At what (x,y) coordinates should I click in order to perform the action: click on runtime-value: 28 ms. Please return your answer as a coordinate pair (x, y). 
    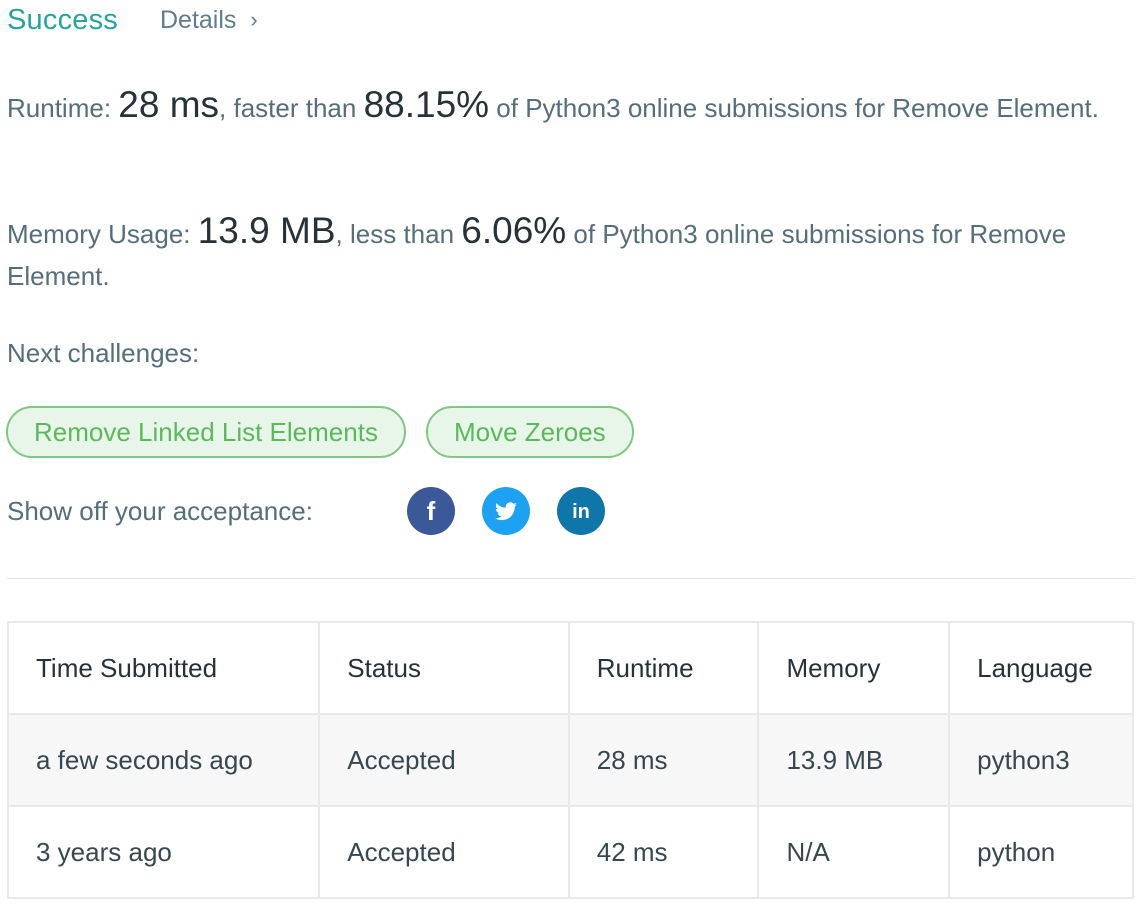
    Looking at the image, I should click on (169, 104).